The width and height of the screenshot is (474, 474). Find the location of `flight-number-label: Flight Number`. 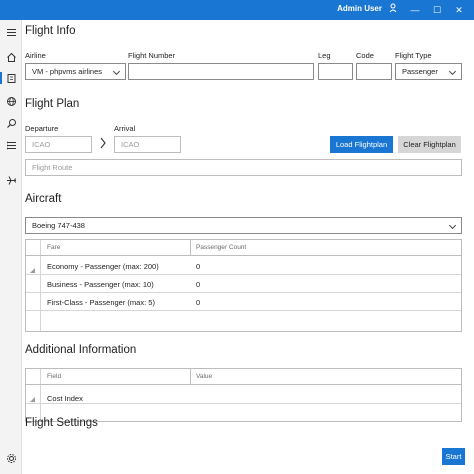

flight-number-label: Flight Number is located at coordinates (152, 55).